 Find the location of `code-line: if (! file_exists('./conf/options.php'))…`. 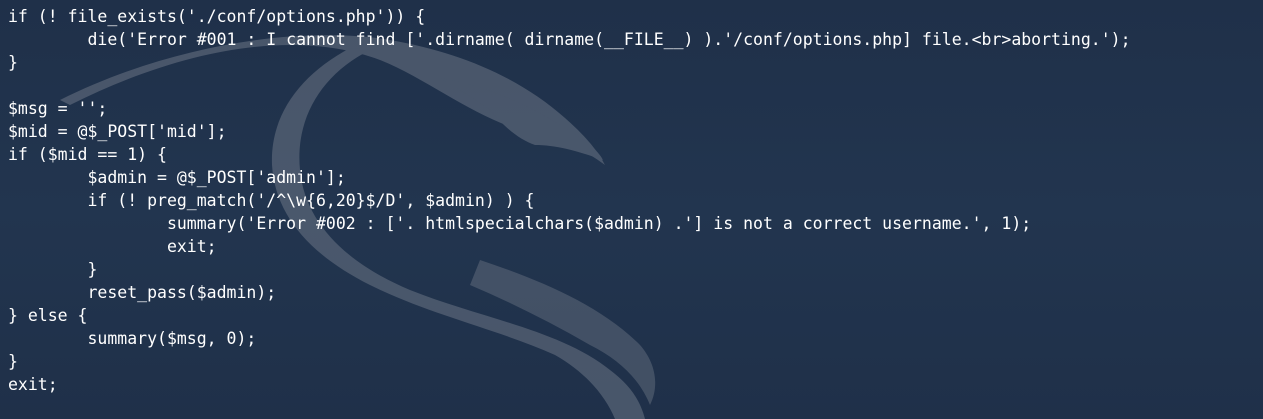

code-line: if (! file_exists('./conf/options.php'))… is located at coordinates (217, 16).